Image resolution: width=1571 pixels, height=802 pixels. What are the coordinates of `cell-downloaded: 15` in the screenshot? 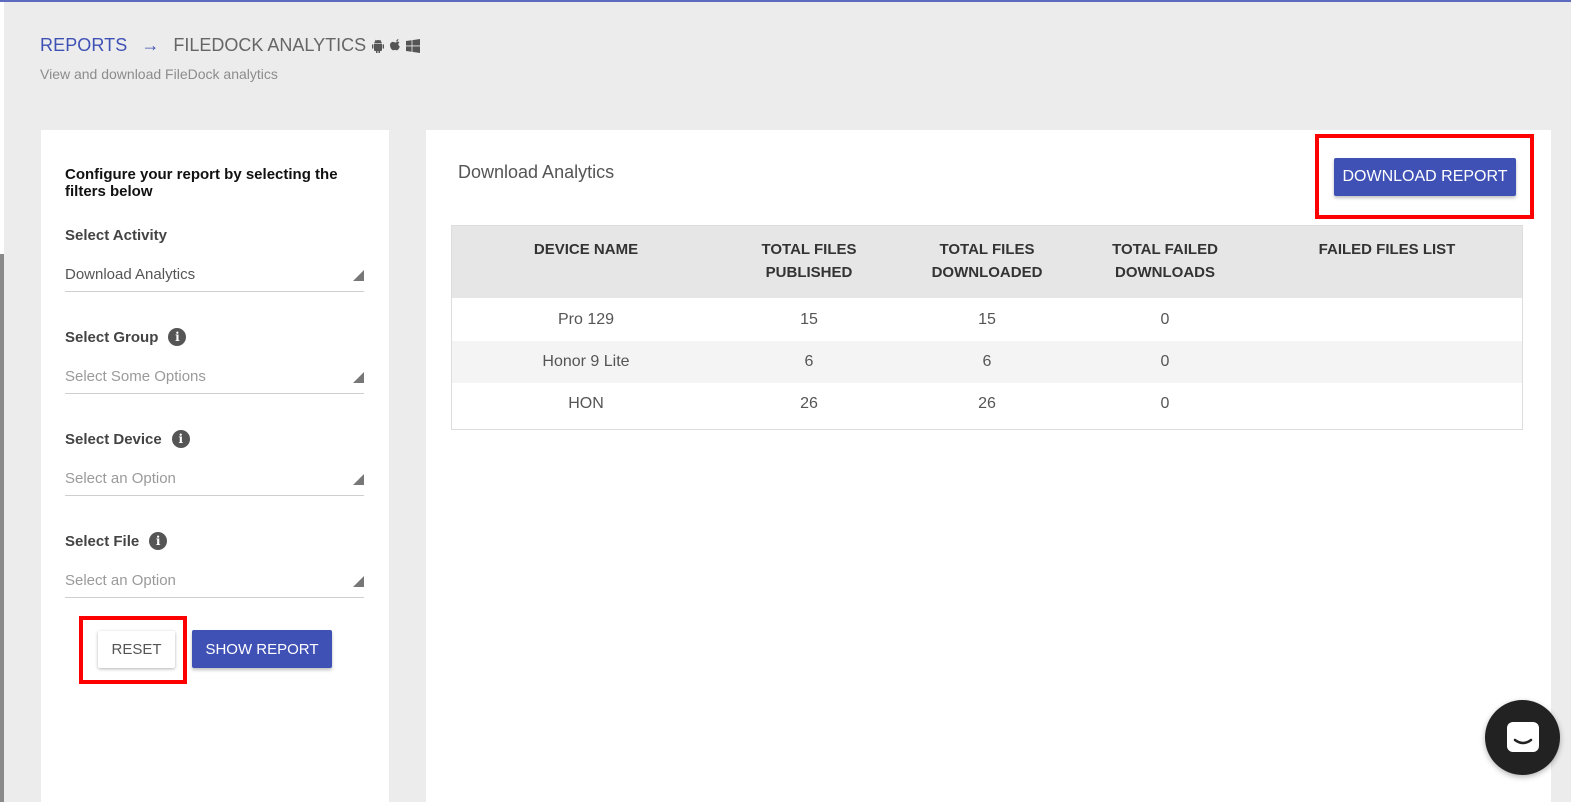 It's located at (987, 319).